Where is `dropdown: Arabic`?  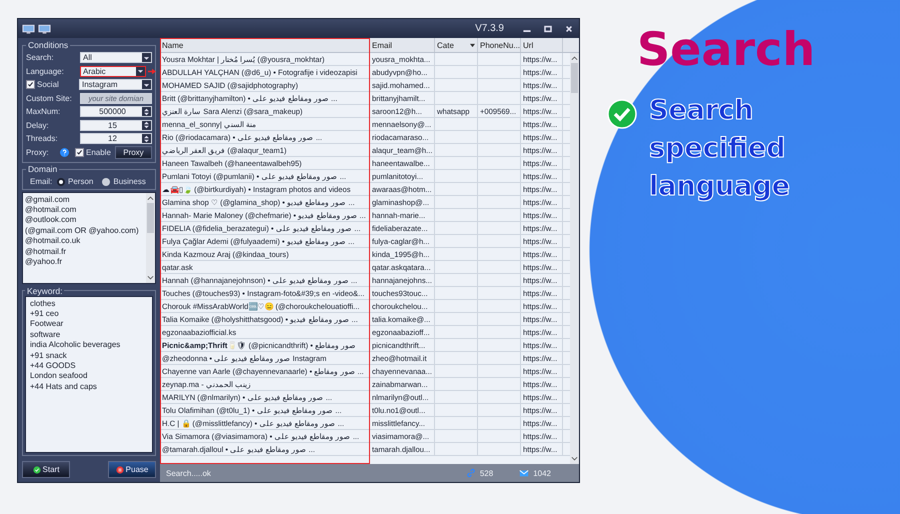
dropdown: Arabic is located at coordinates (113, 71).